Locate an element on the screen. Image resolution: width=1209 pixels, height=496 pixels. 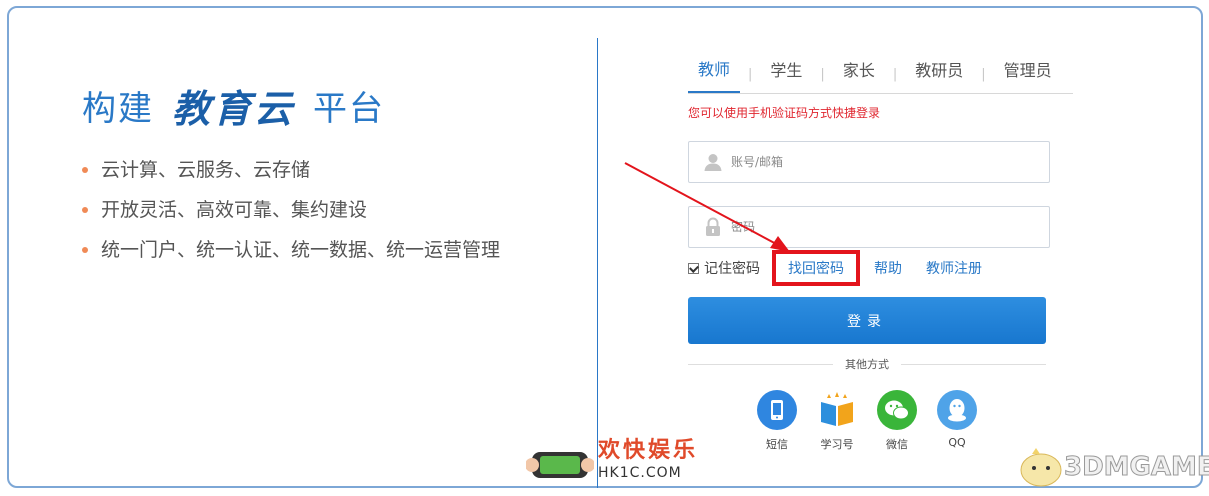
hk1c-watermark: 欢快娱乐 HK1C.COM is located at coordinates (612, 465).